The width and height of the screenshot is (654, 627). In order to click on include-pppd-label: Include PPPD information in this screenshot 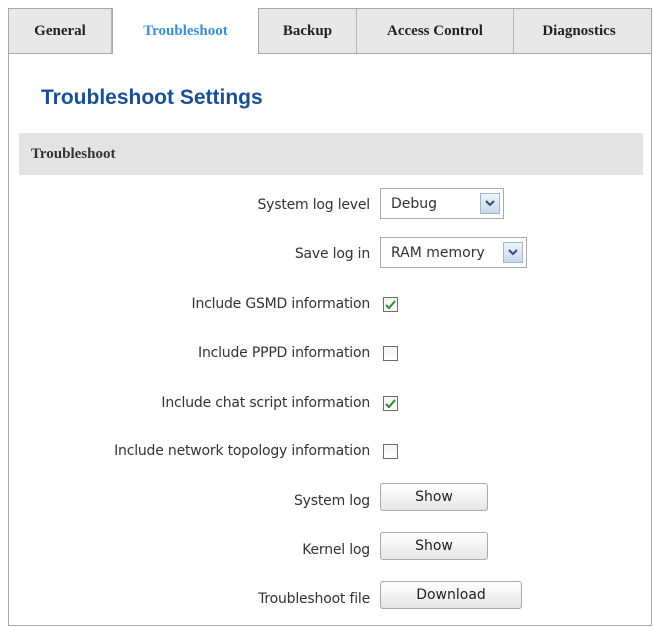, I will do `click(284, 353)`.